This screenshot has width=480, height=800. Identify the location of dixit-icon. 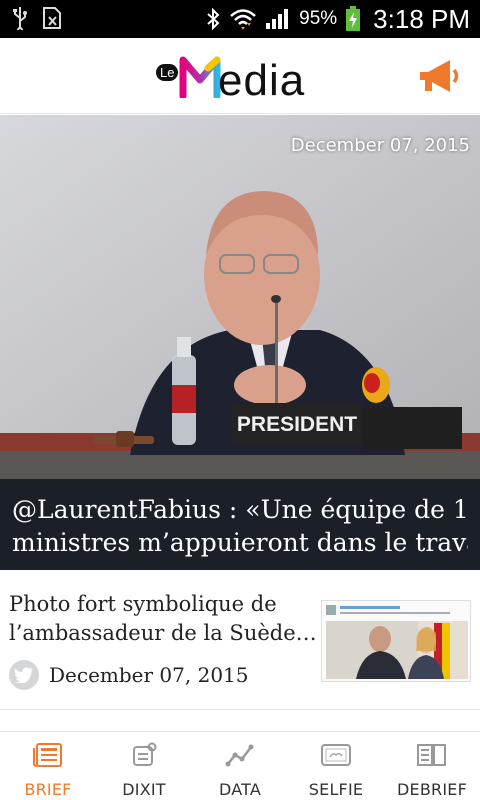
(145, 754).